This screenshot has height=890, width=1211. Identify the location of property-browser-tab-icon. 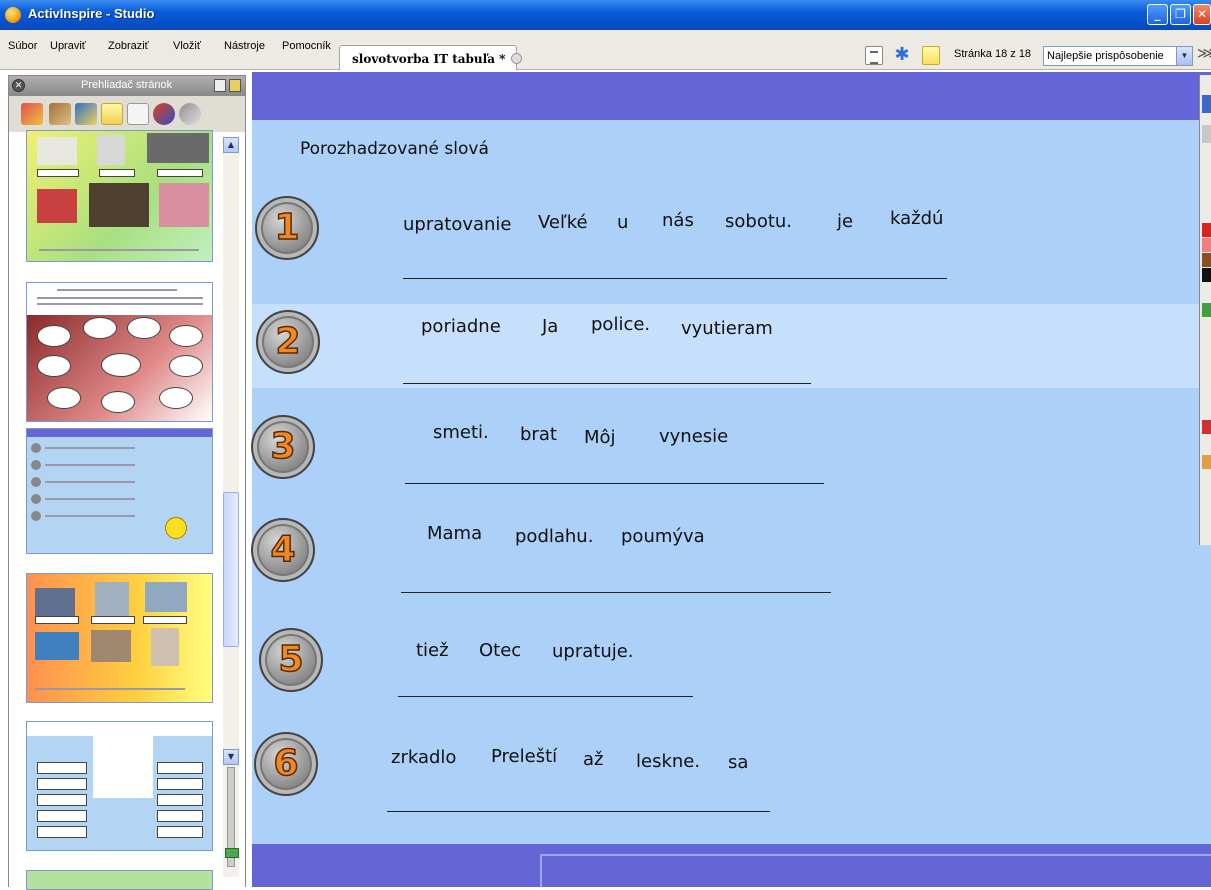
(138, 114).